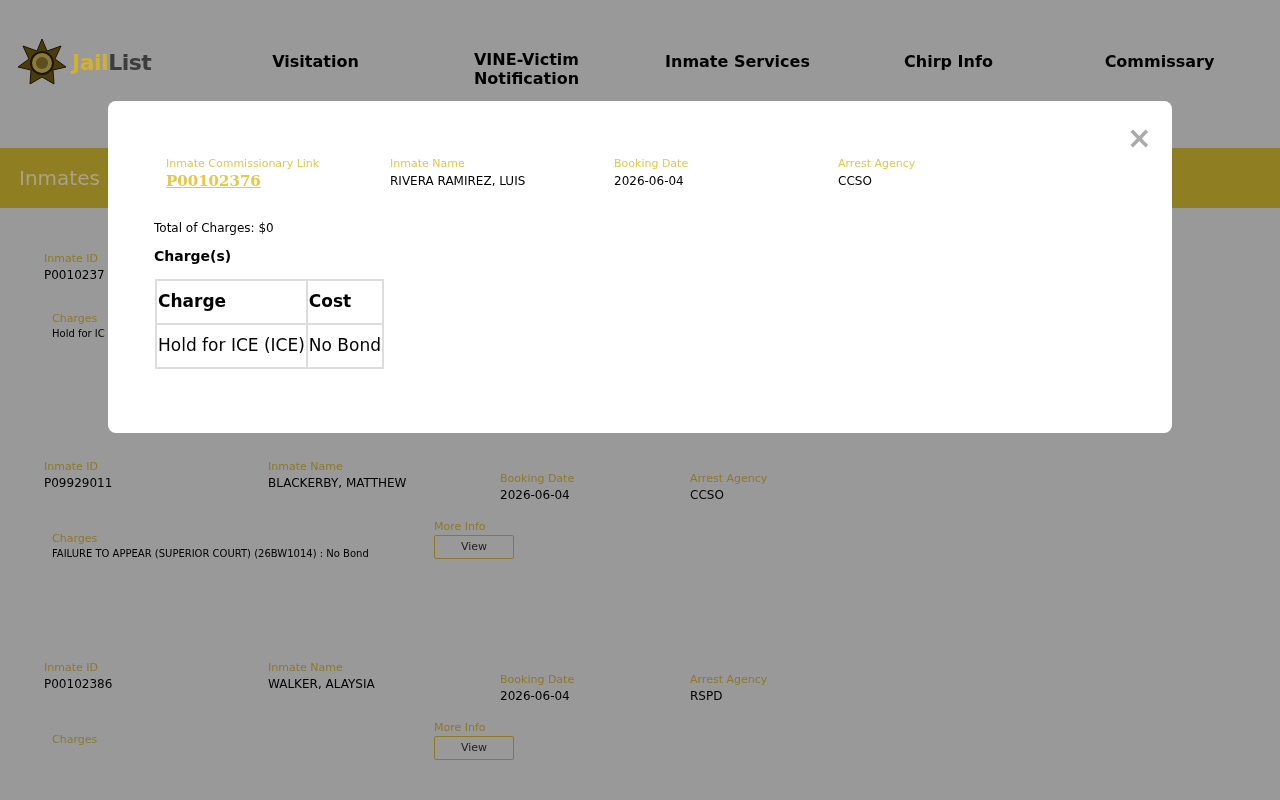 This screenshot has height=800, width=1280. I want to click on field-value: RIVERA RAMIREZ, LUIS, so click(458, 181).